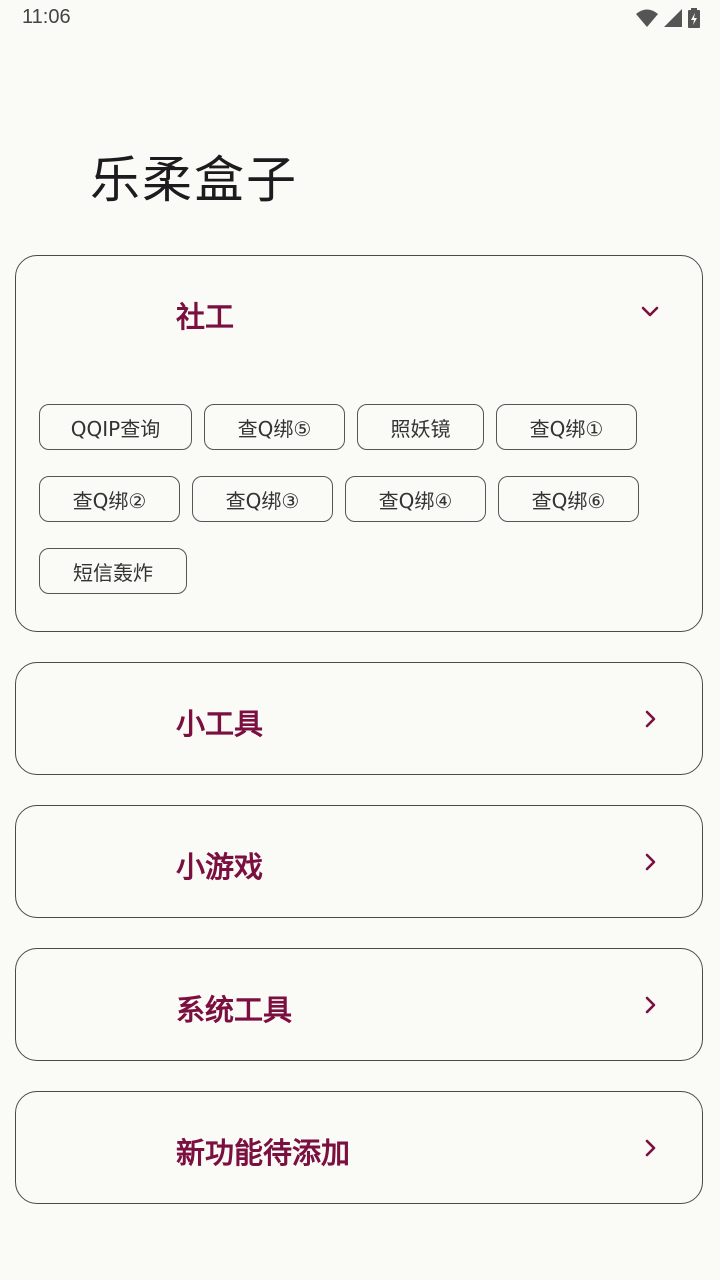 The height and width of the screenshot is (1280, 720). Describe the element at coordinates (420, 427) in the screenshot. I see `tool-chip: 照妖镜` at that location.